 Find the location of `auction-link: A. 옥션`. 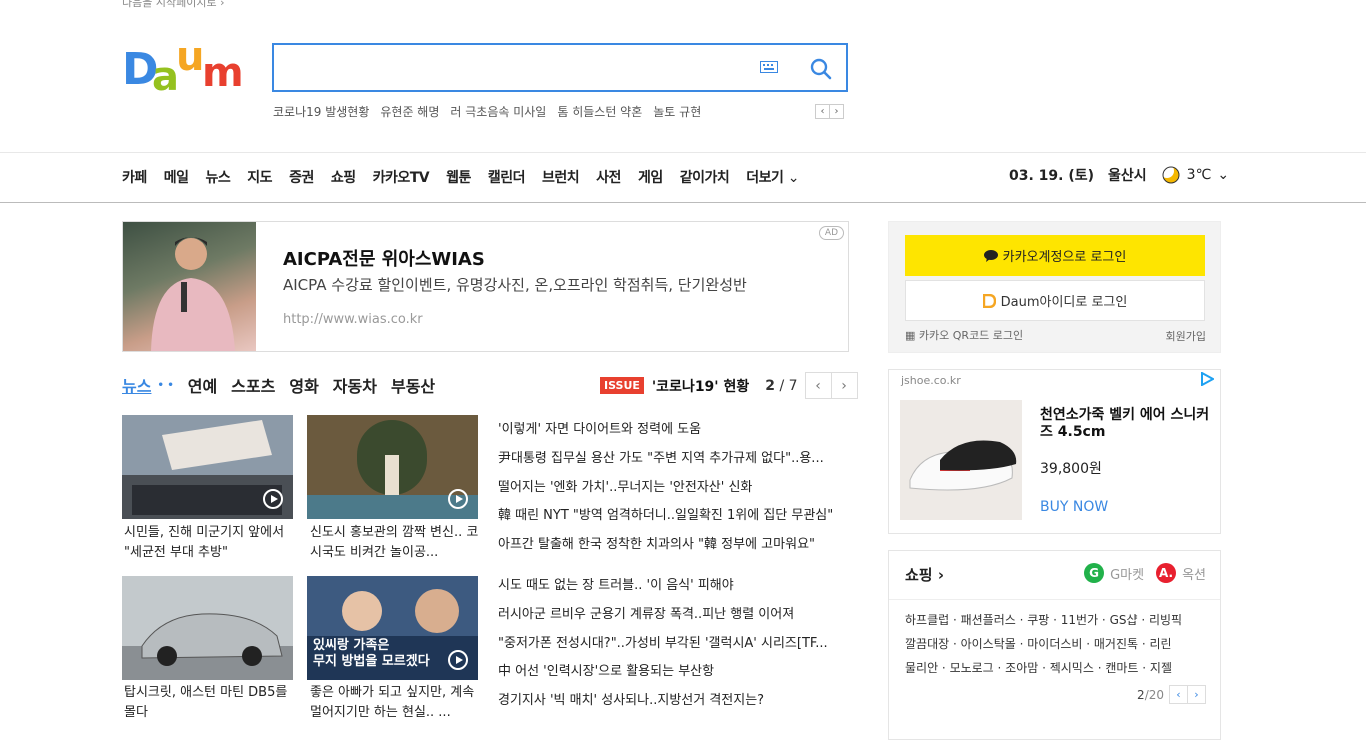

auction-link: A. 옥션 is located at coordinates (1181, 573).